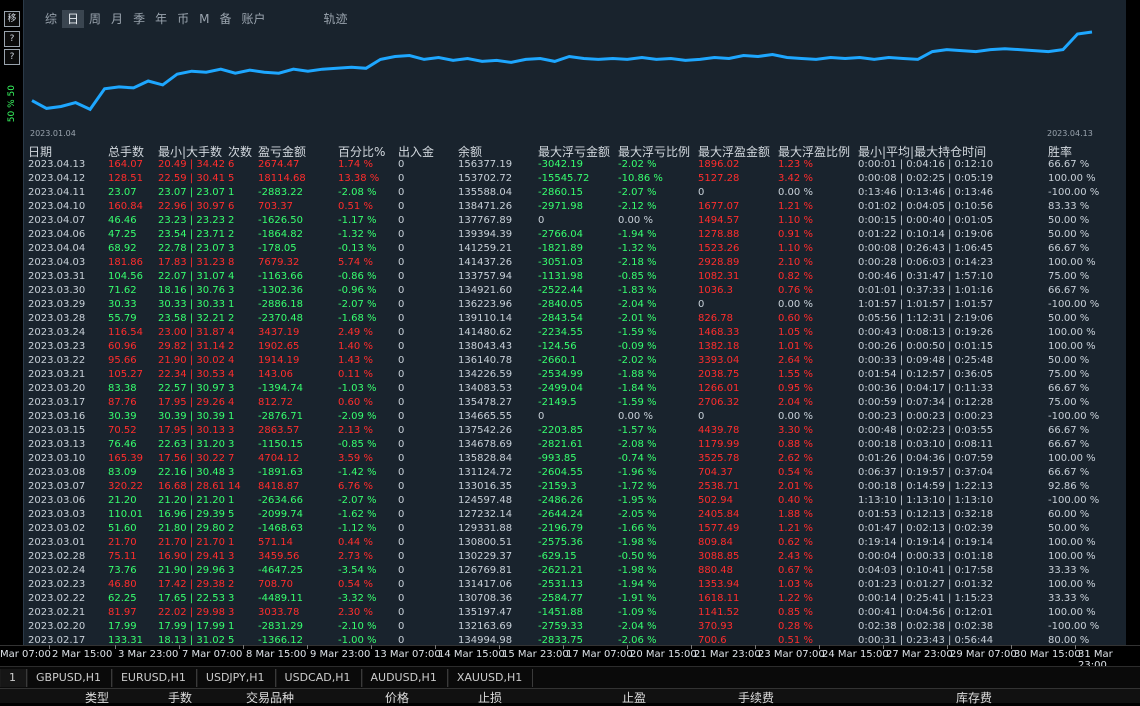 This screenshot has width=1140, height=706. Describe the element at coordinates (404, 678) in the screenshot. I see `symbol-tab: AUDUSD,H1` at that location.